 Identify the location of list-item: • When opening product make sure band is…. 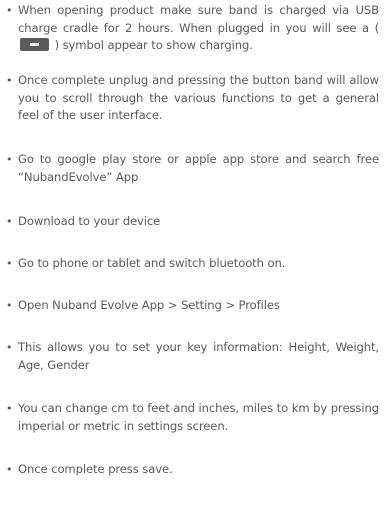
(192, 28).